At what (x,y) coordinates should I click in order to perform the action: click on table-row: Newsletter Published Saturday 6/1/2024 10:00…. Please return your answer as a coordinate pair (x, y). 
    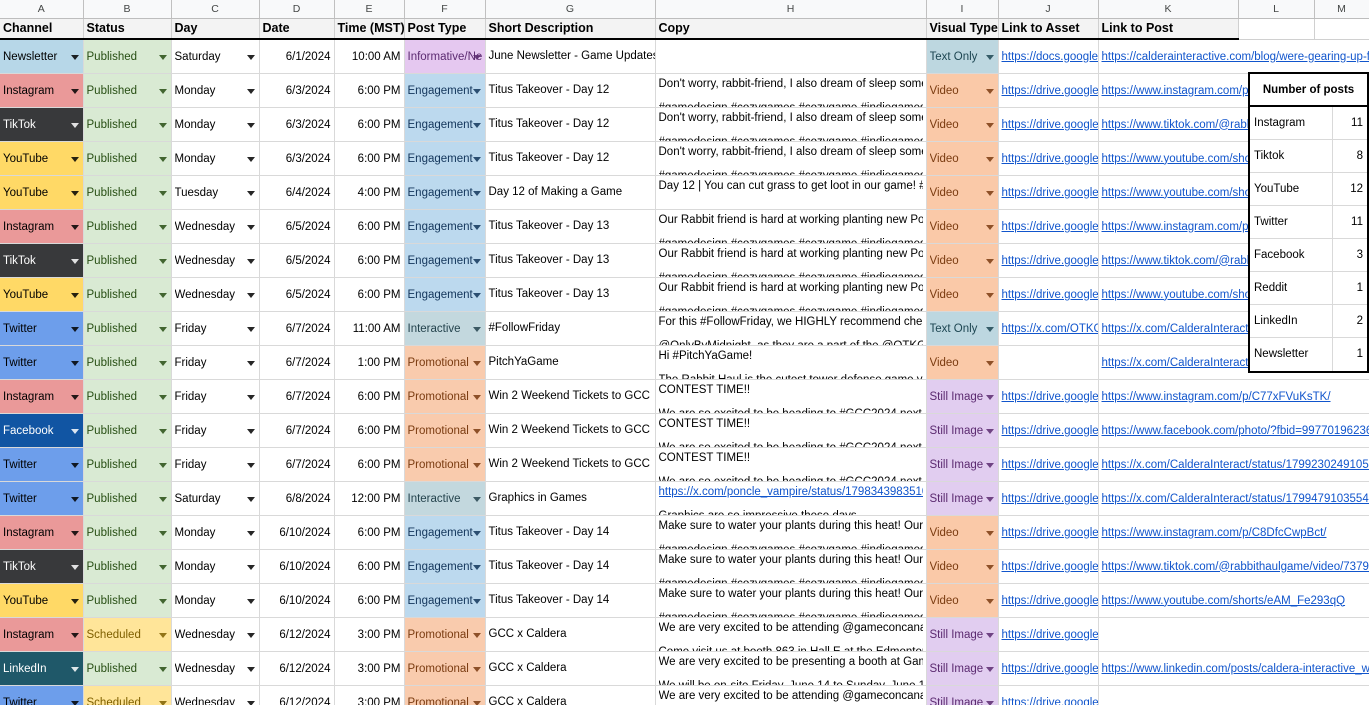
    Looking at the image, I should click on (684, 56).